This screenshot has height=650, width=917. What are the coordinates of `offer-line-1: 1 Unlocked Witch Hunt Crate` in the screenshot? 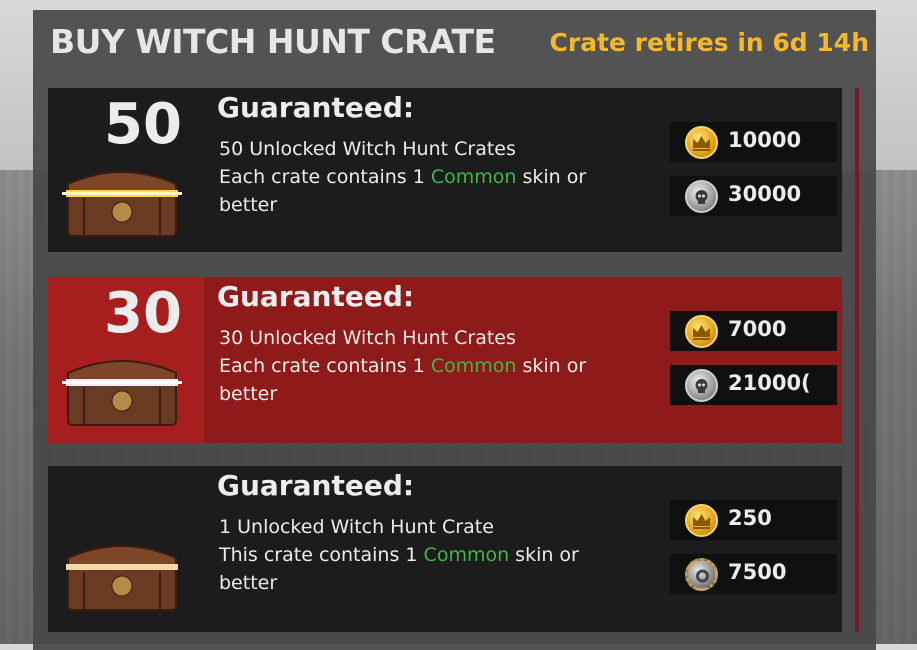 It's located at (356, 527).